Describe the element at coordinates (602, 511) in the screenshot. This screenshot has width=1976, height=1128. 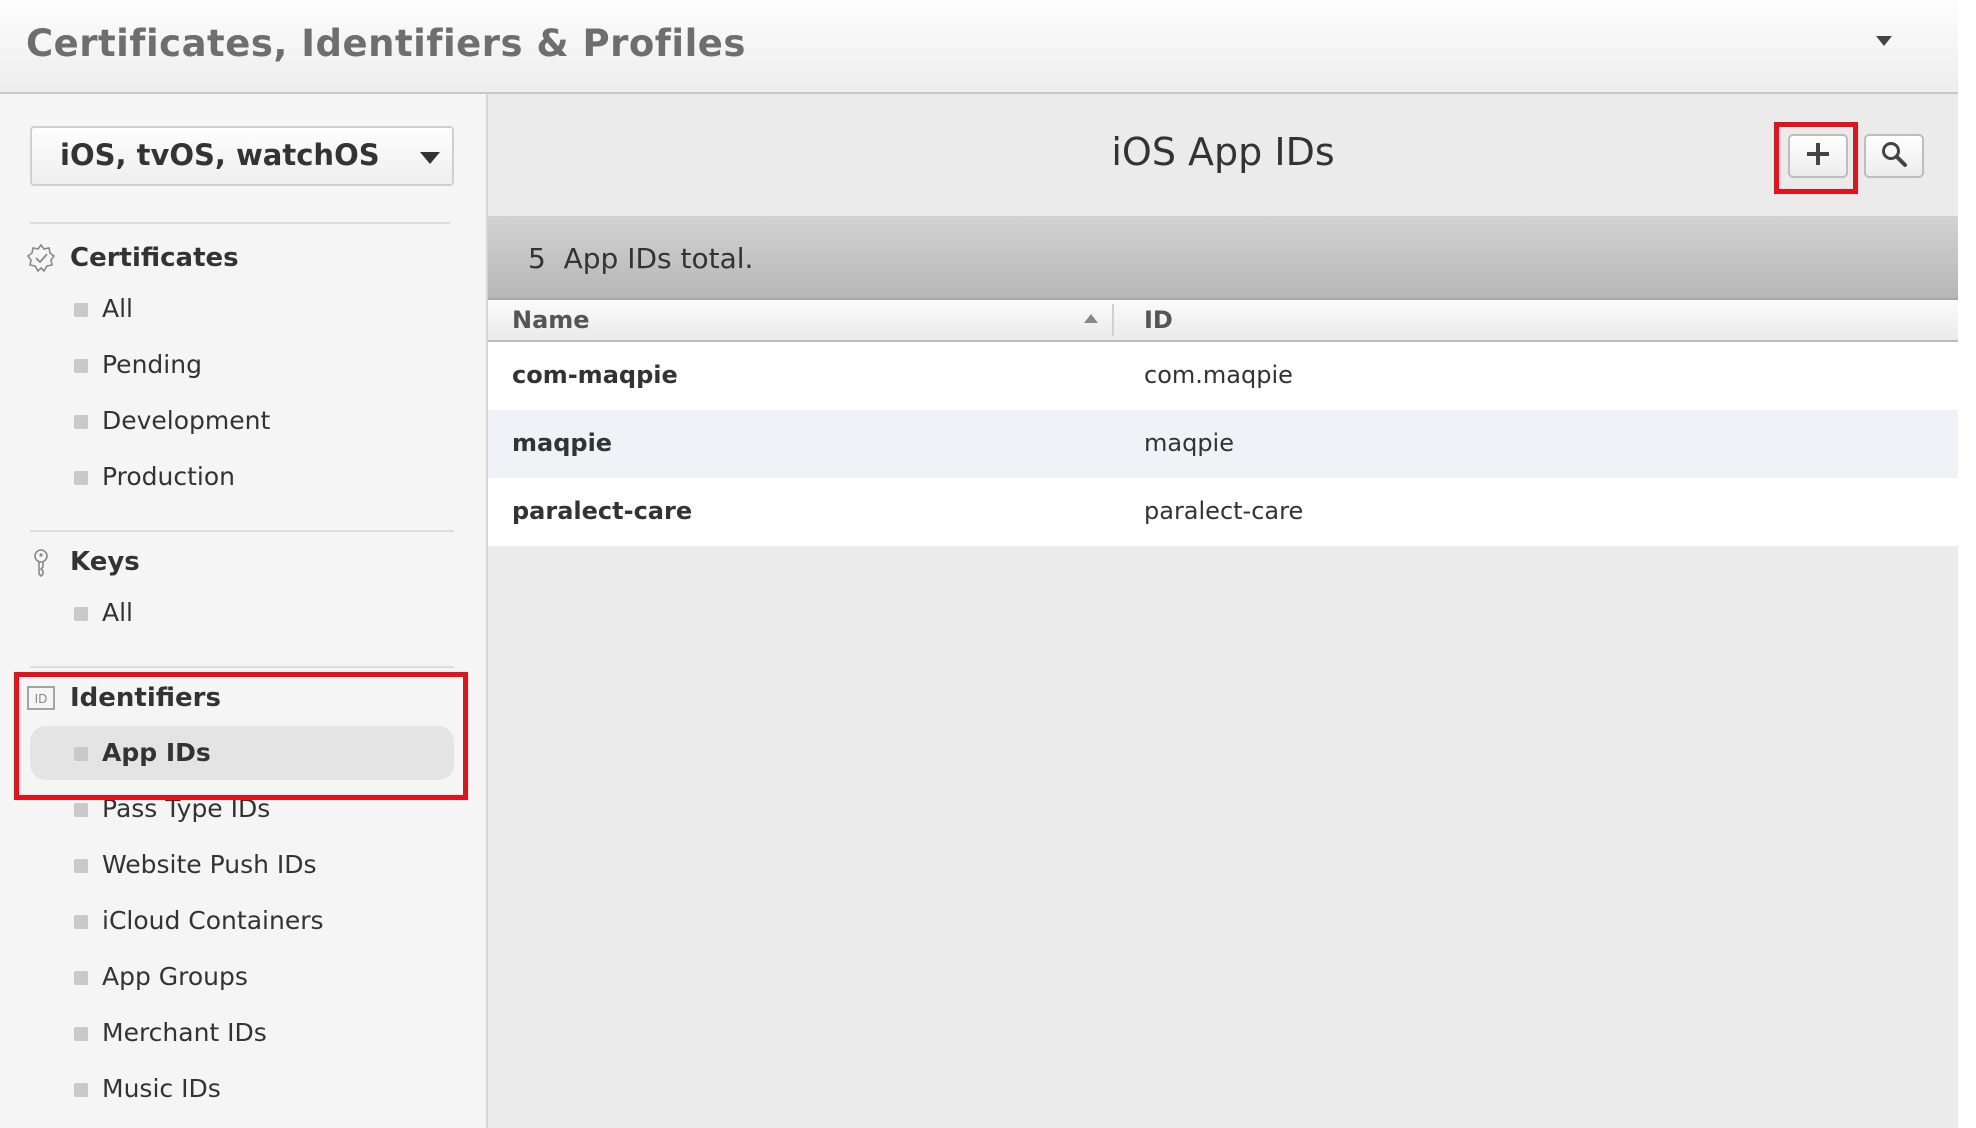
I see `cell-name: paralect-care` at that location.